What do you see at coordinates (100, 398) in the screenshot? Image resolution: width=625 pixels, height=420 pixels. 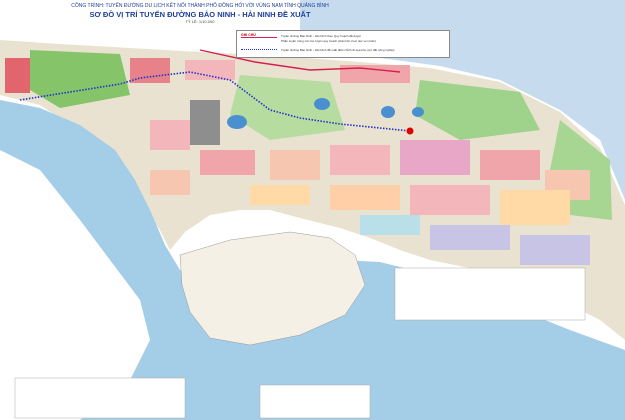 I see `legend-table-left` at bounding box center [100, 398].